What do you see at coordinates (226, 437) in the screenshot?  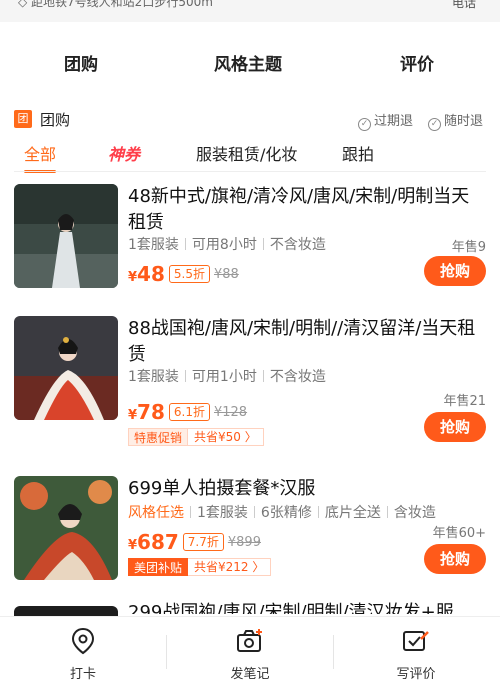 I see `promo-savings: 共省¥50 〉` at bounding box center [226, 437].